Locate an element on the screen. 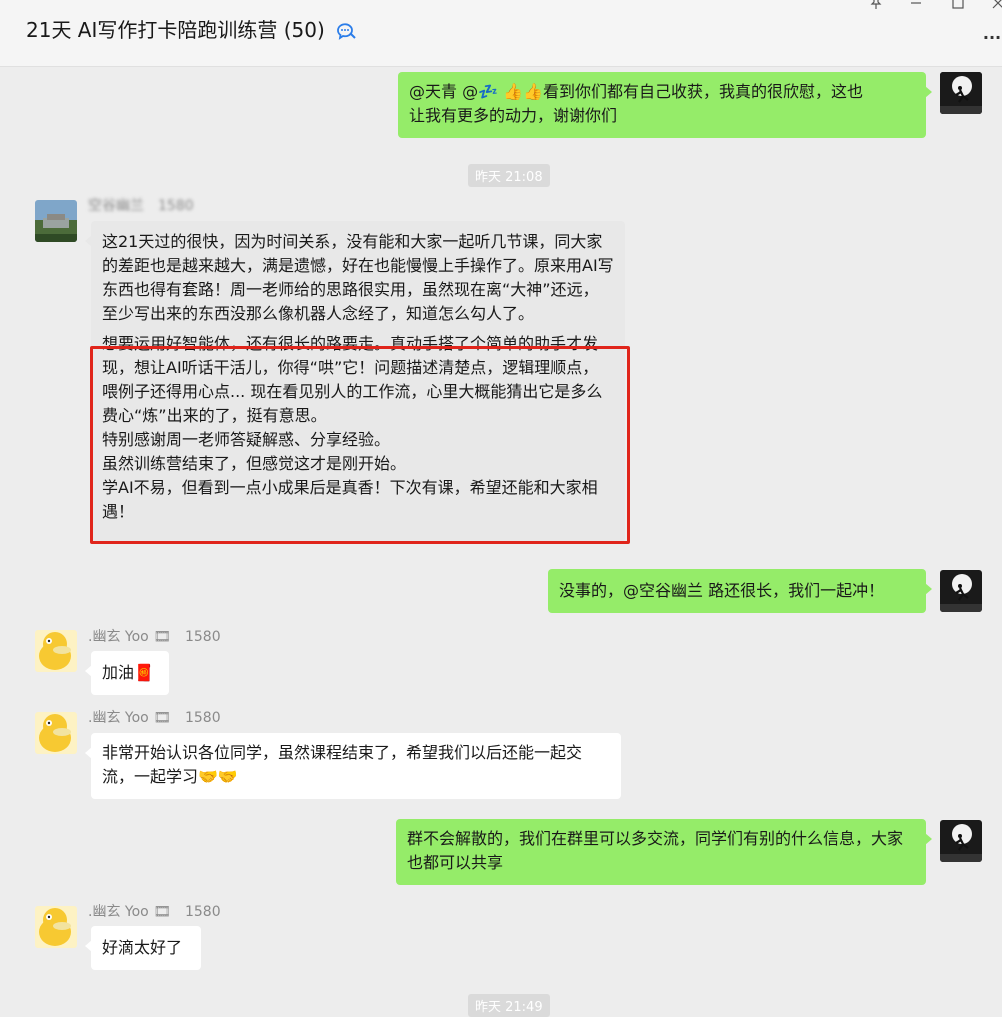  message-bubble-other: 非常开始认识各位同学，虽然课程结束了，希望我们以后还能一起交流，一起学习🤝🤝 is located at coordinates (353, 766).